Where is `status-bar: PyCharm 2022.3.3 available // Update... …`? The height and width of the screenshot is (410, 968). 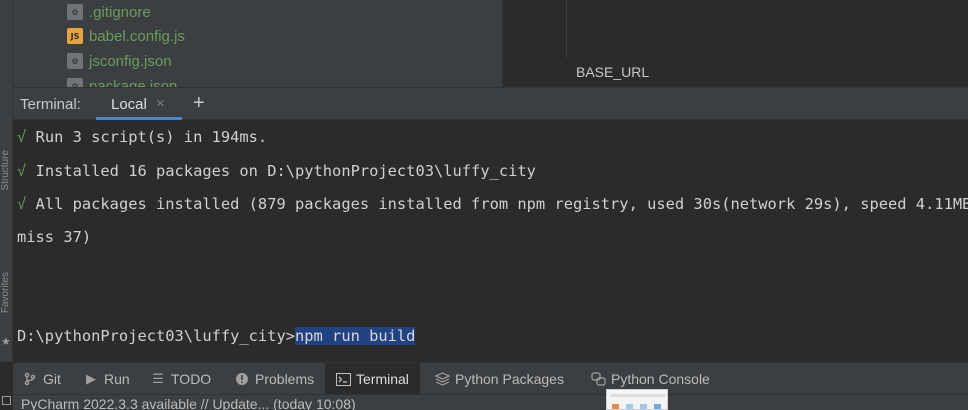 status-bar: PyCharm 2022.3.3 available // Update... … is located at coordinates (490, 402).